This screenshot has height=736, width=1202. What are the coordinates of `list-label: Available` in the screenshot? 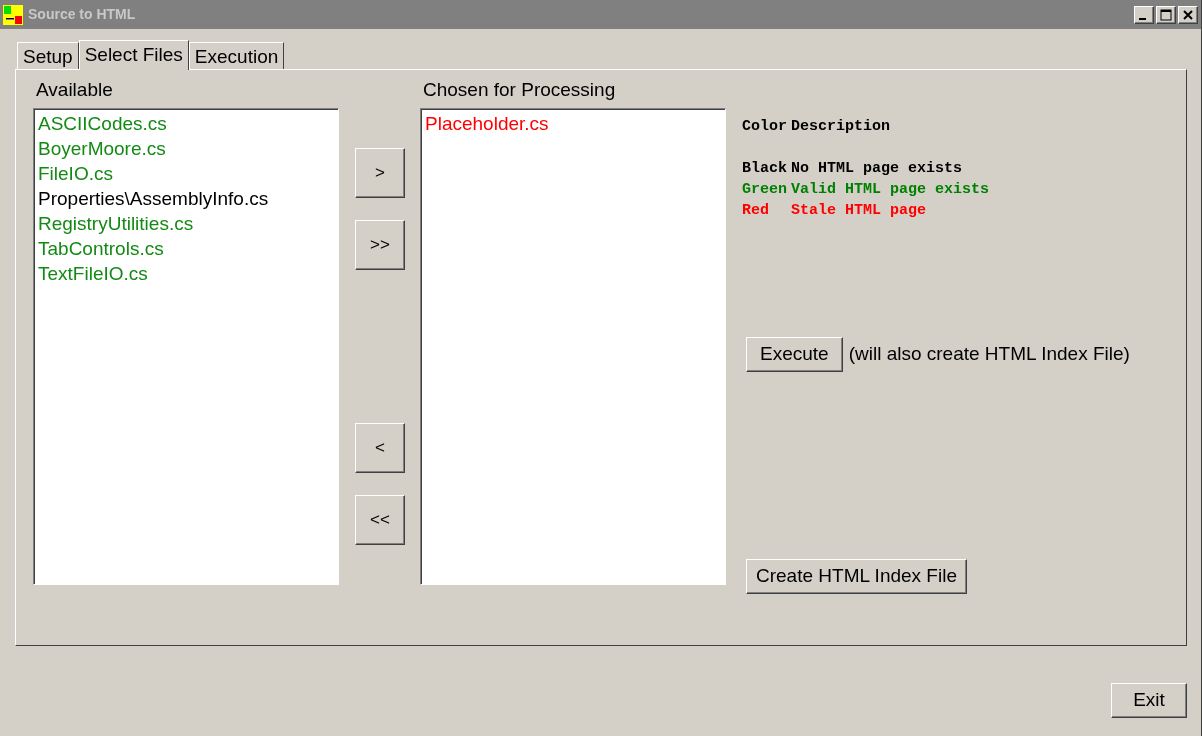 It's located at (74, 90).